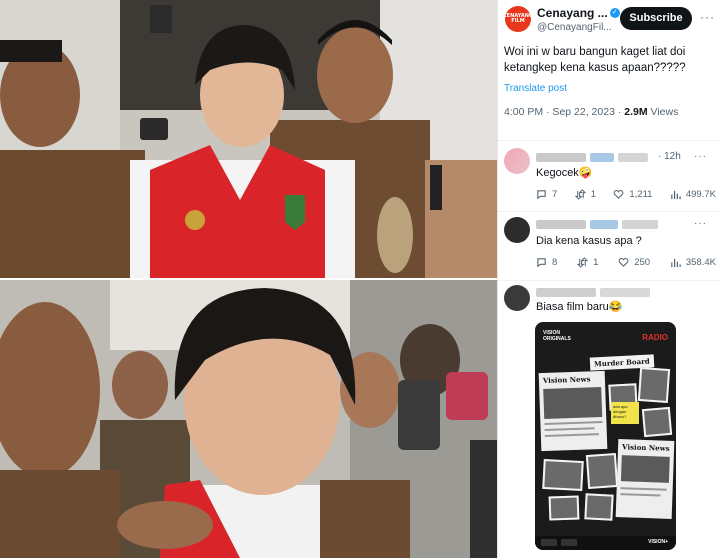 The width and height of the screenshot is (720, 558). I want to click on reply-text: Dia kena kasus apa ?, so click(589, 241).